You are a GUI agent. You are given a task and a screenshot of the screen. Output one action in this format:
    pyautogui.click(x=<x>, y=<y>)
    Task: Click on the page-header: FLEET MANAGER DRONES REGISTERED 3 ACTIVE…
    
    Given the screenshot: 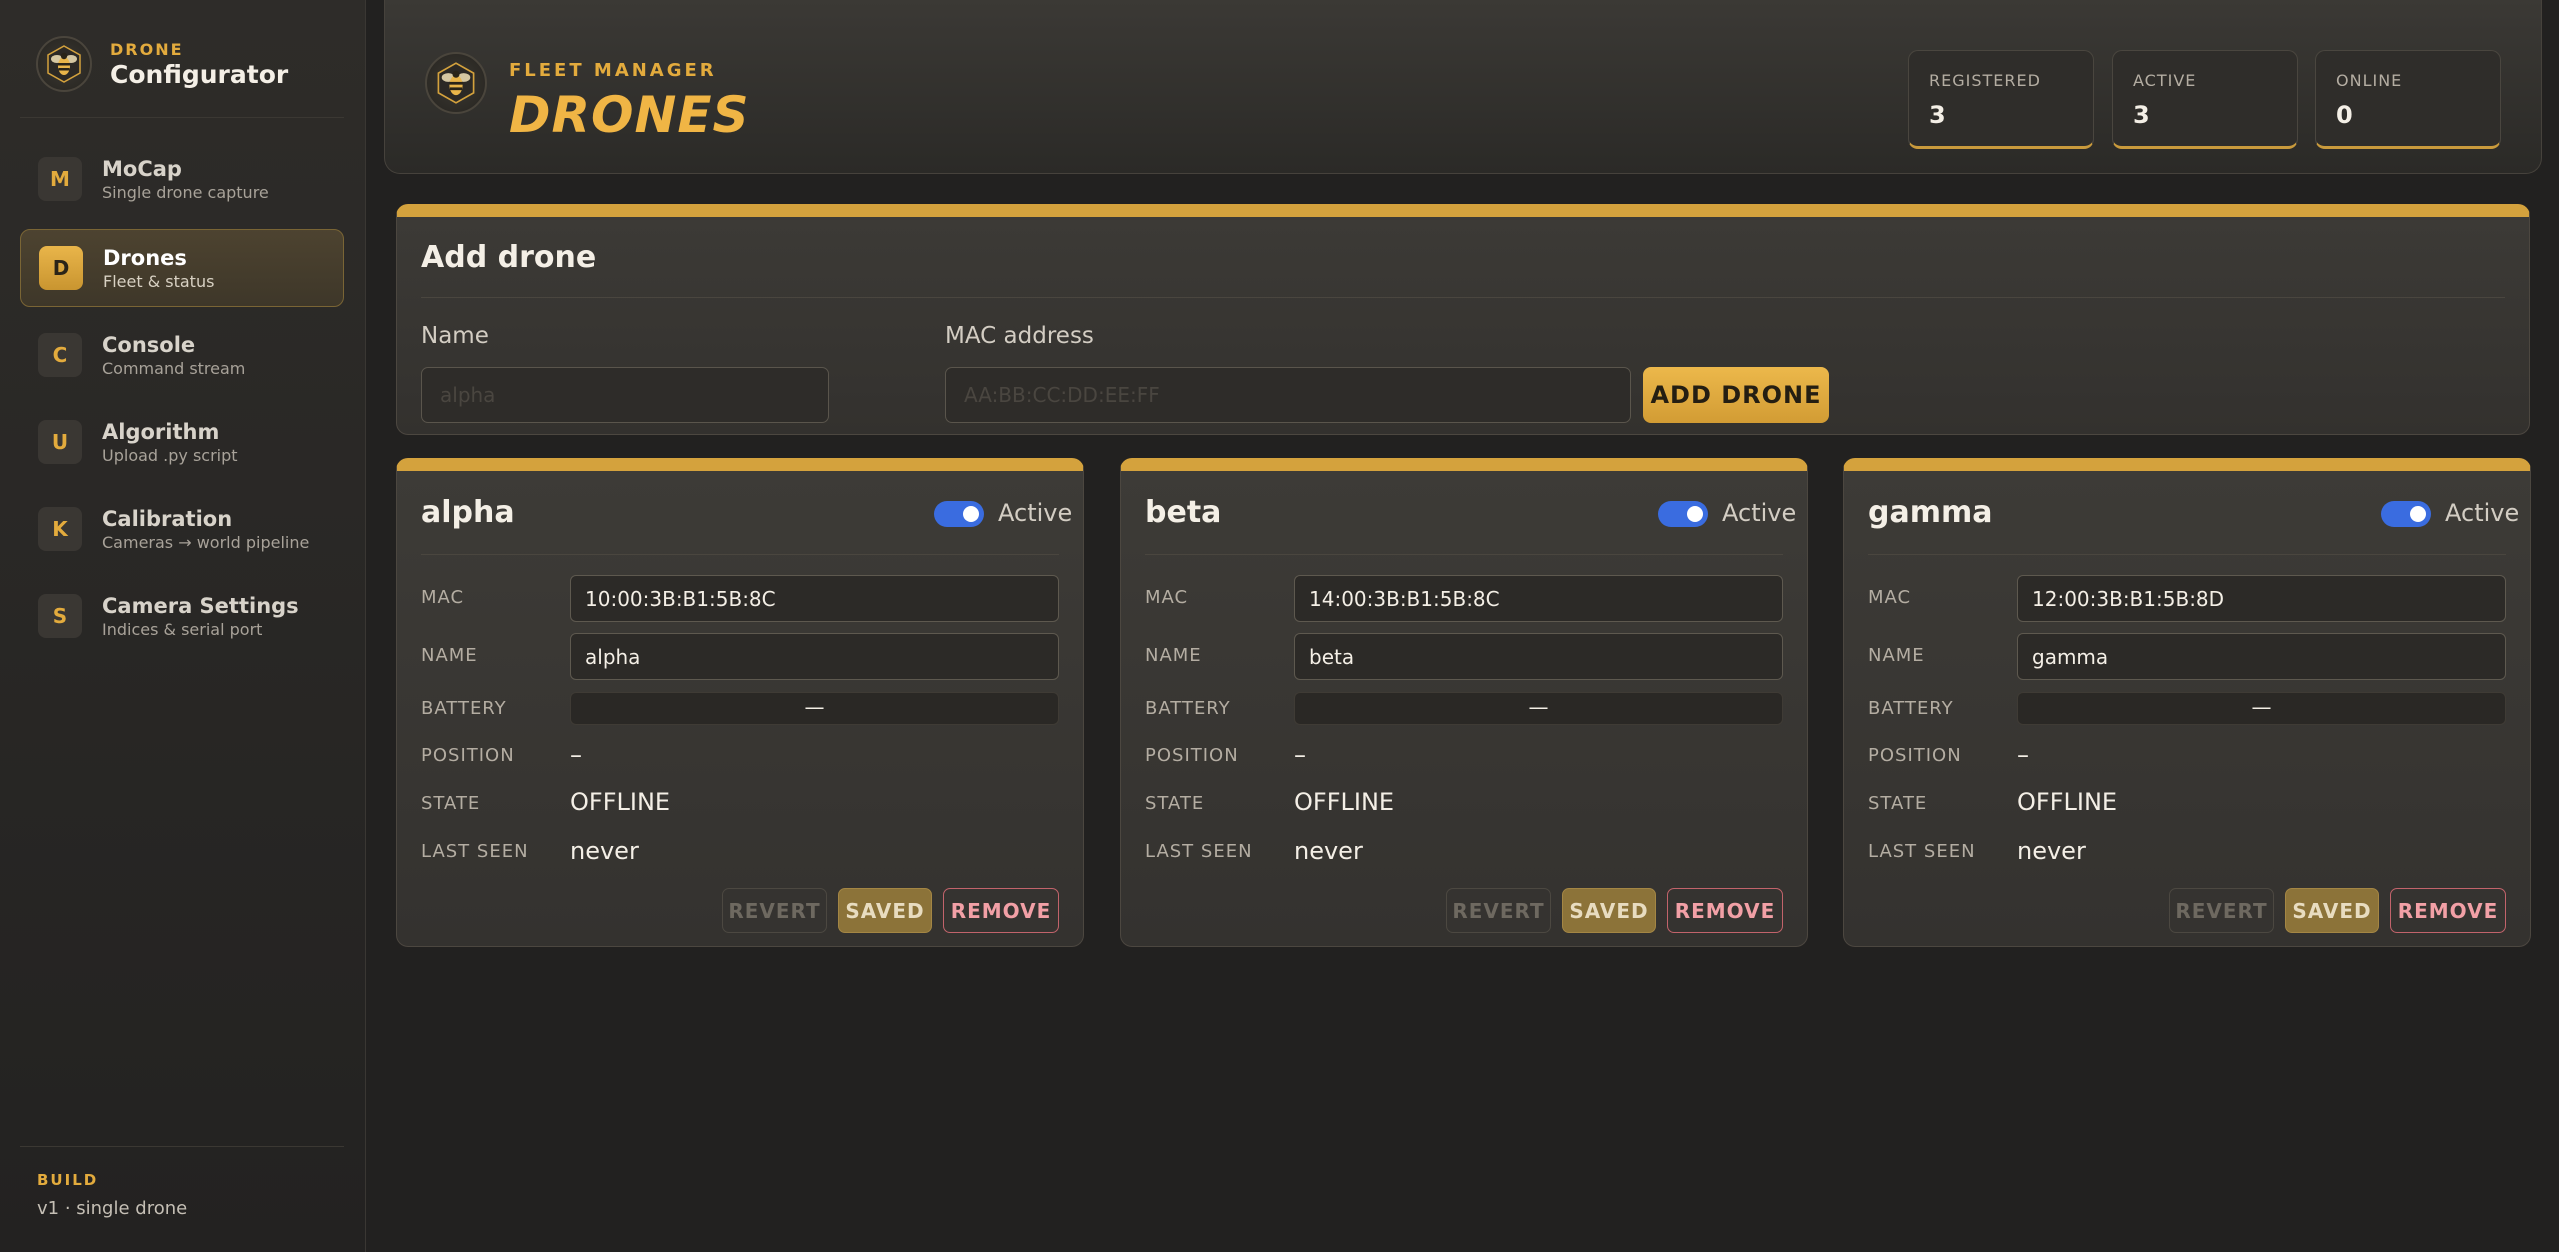 What is the action you would take?
    pyautogui.click(x=1463, y=87)
    